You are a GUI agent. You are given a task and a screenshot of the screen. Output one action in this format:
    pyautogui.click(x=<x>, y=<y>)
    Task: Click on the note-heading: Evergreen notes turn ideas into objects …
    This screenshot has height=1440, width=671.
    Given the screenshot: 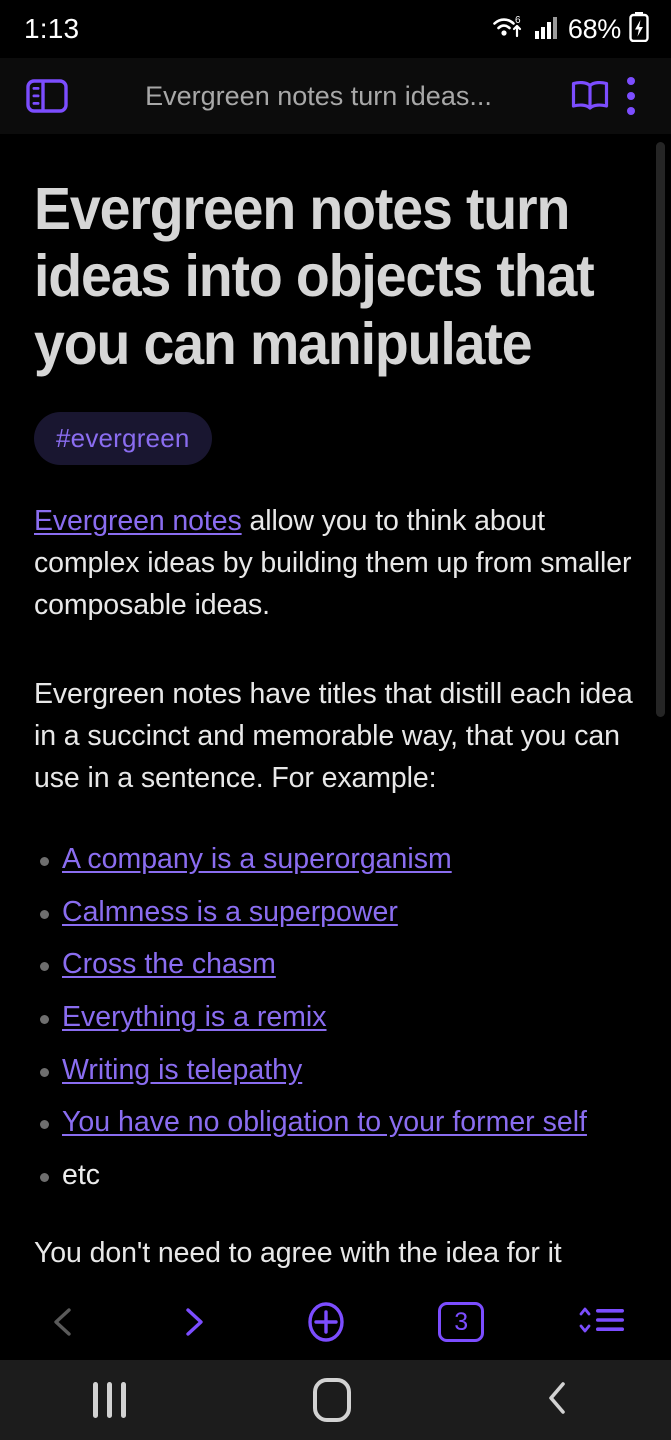 What is the action you would take?
    pyautogui.click(x=314, y=276)
    